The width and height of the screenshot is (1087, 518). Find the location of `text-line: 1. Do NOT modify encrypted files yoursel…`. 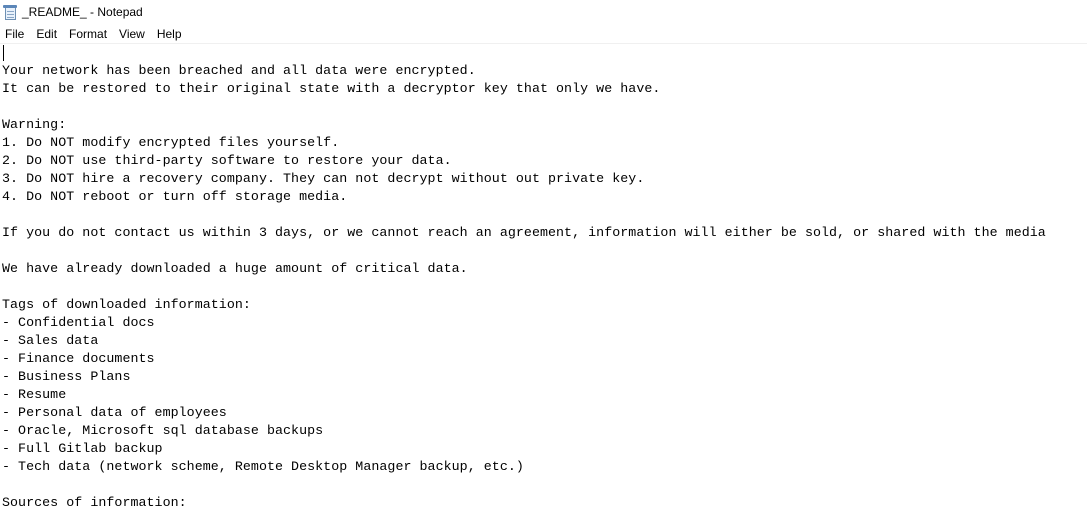

text-line: 1. Do NOT modify encrypted files yoursel… is located at coordinates (171, 142).